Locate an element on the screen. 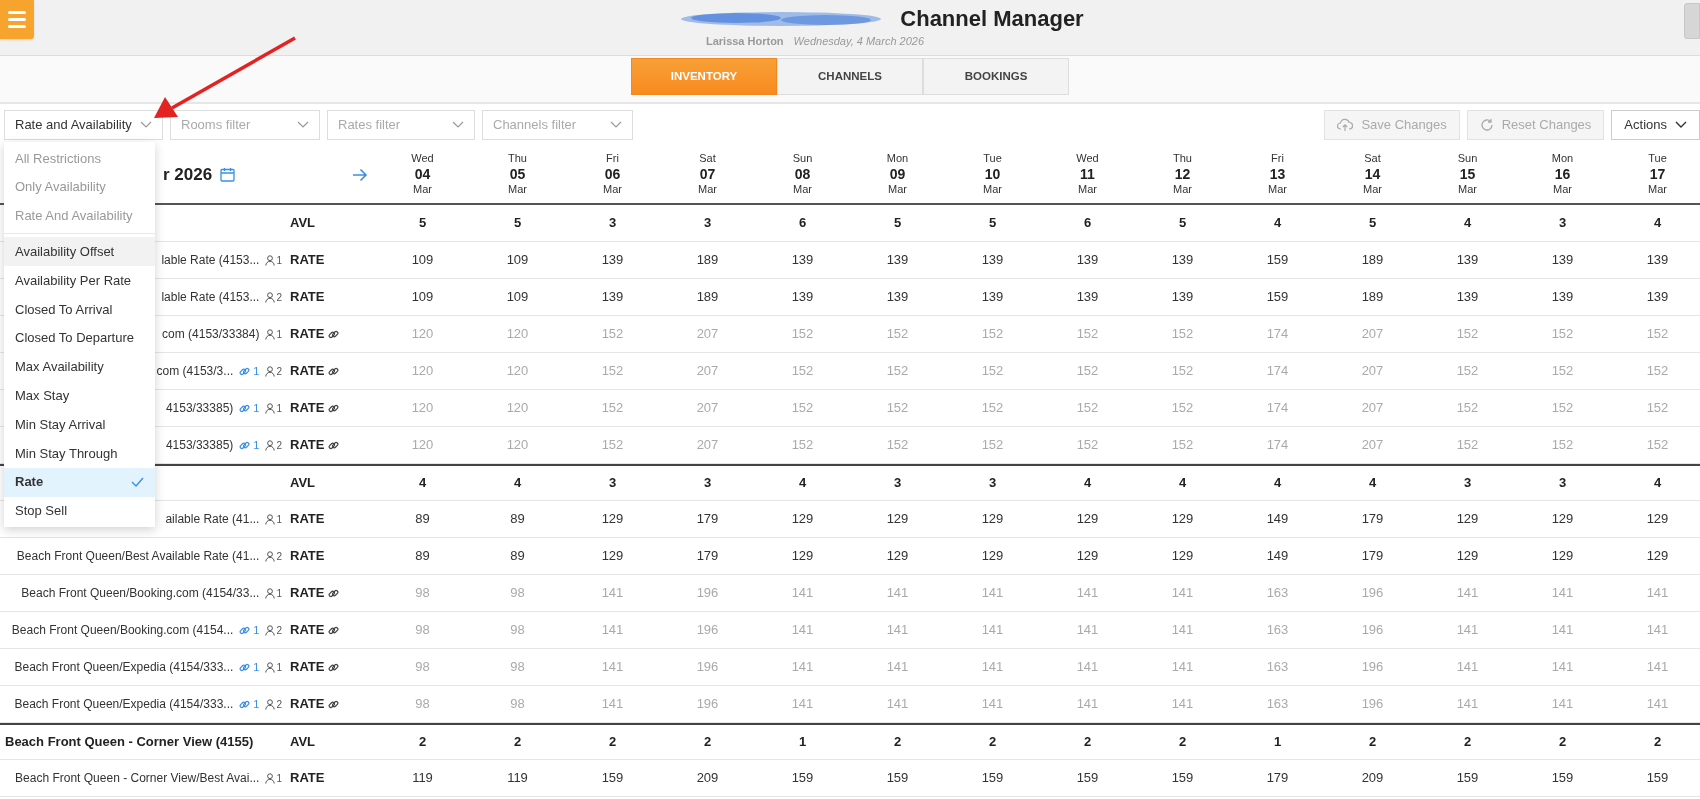 The height and width of the screenshot is (799, 1700). rate-value: 209 is located at coordinates (707, 778).